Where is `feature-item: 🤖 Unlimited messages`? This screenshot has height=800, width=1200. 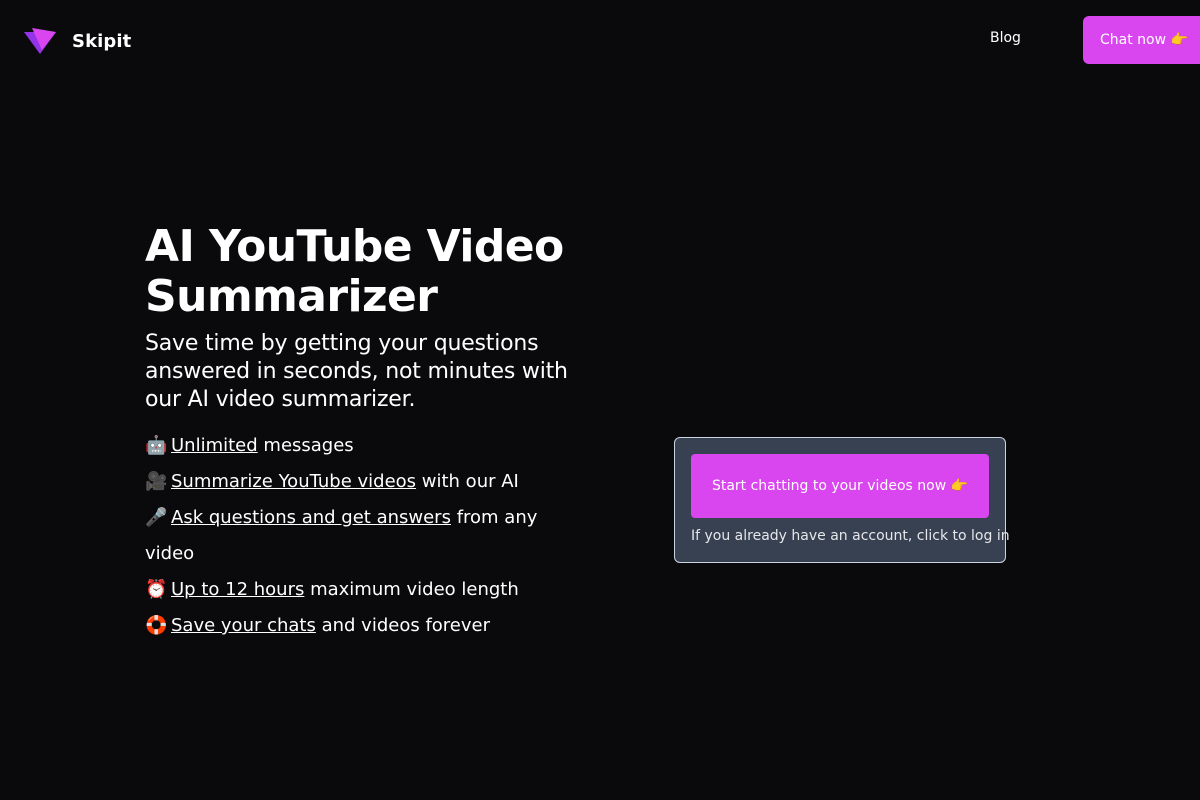
feature-item: 🤖 Unlimited messages is located at coordinates (360, 446).